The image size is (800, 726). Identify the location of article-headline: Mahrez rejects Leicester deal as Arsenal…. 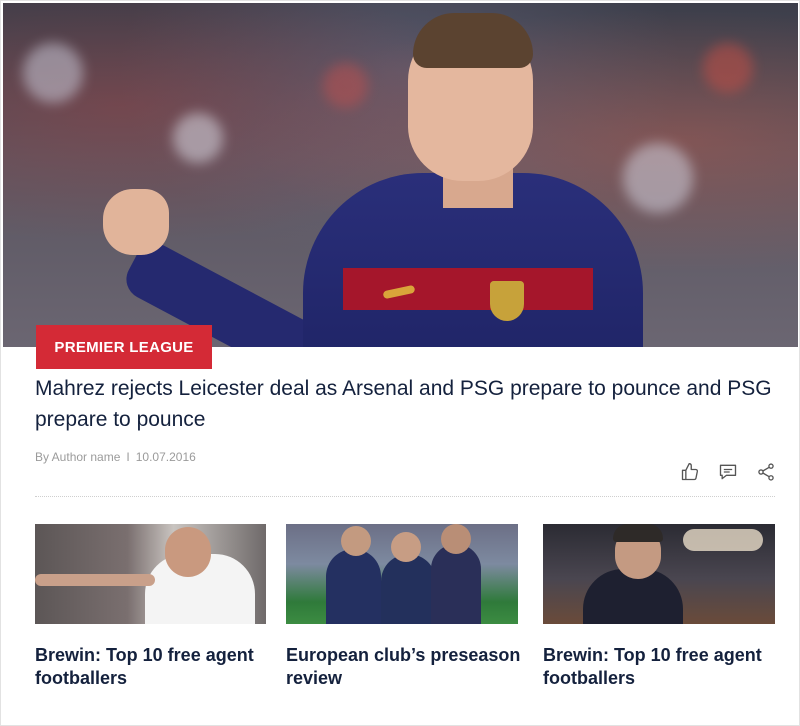
(405, 404).